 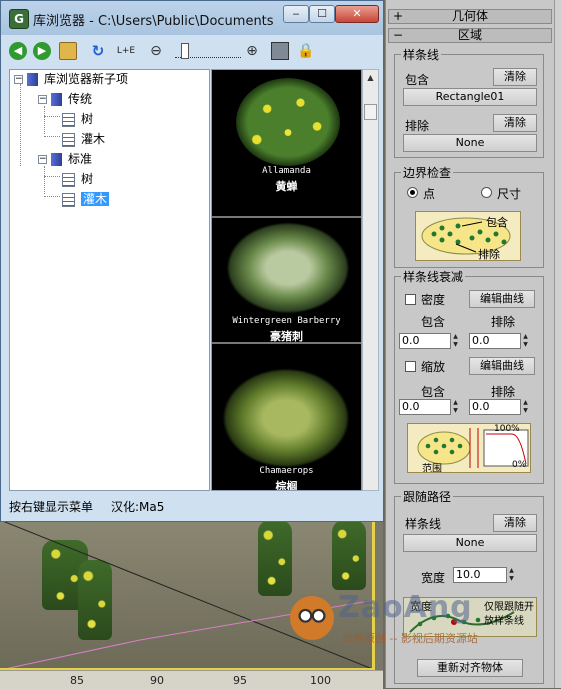 What do you see at coordinates (557, 344) in the screenshot?
I see `panel-scrollbar` at bounding box center [557, 344].